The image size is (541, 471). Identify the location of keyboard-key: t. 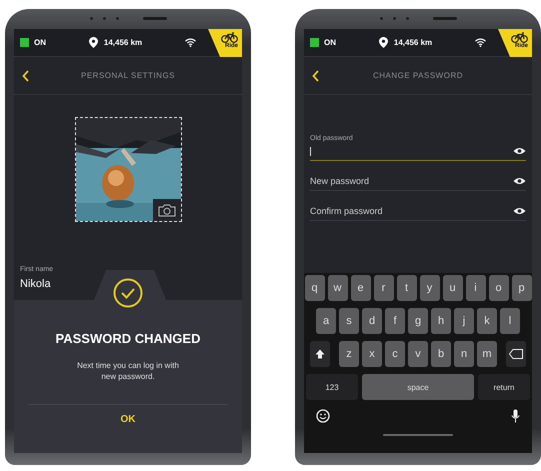
(406, 288).